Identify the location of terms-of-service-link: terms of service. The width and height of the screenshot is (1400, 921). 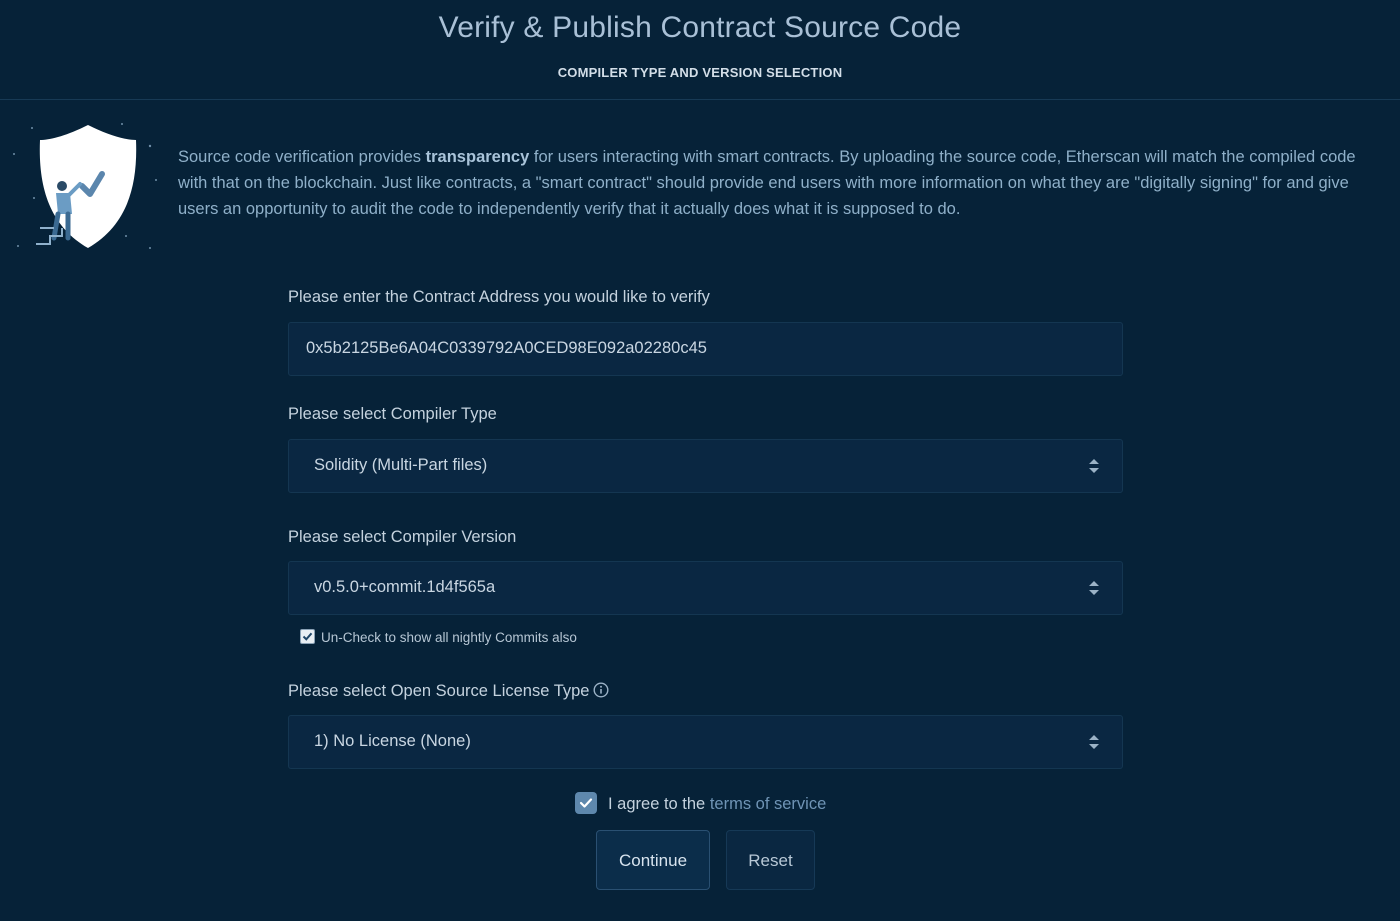
(768, 804).